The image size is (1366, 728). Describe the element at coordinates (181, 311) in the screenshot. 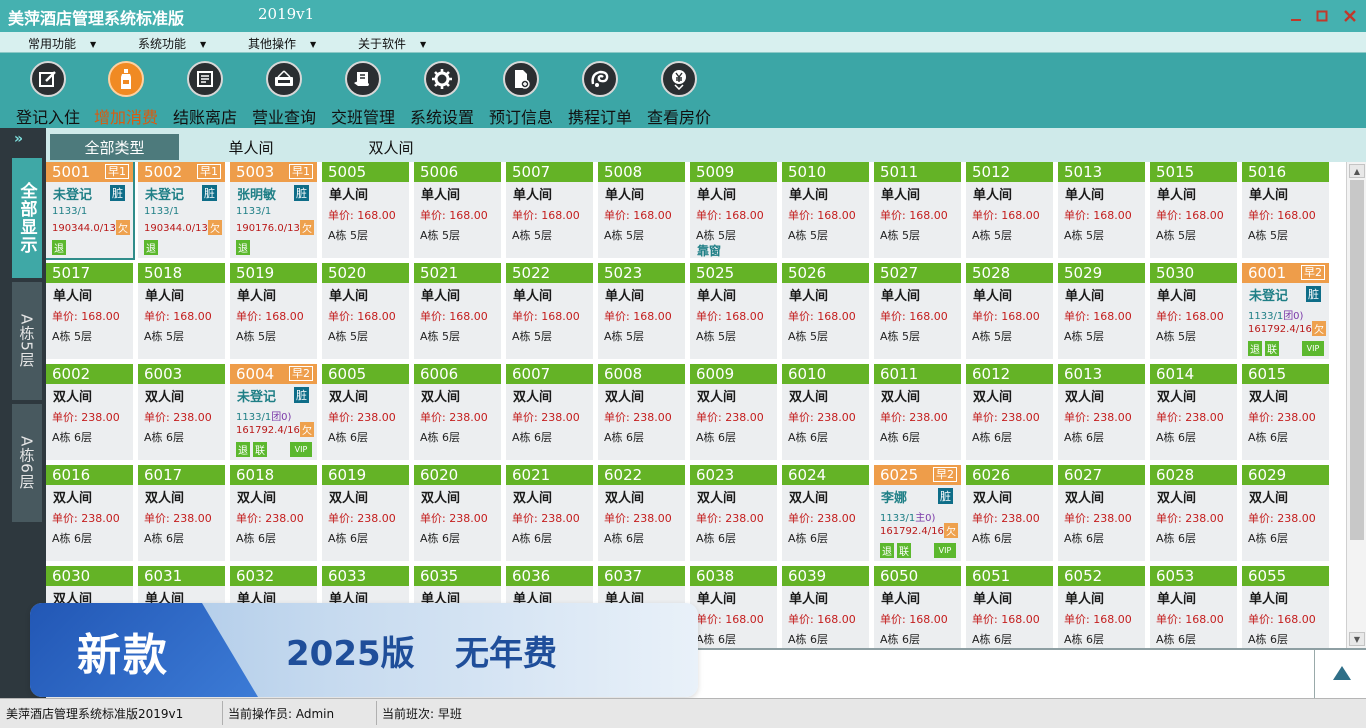

I see `room-card: 5018 单人间 单价: 168.00 A栋 5层` at that location.